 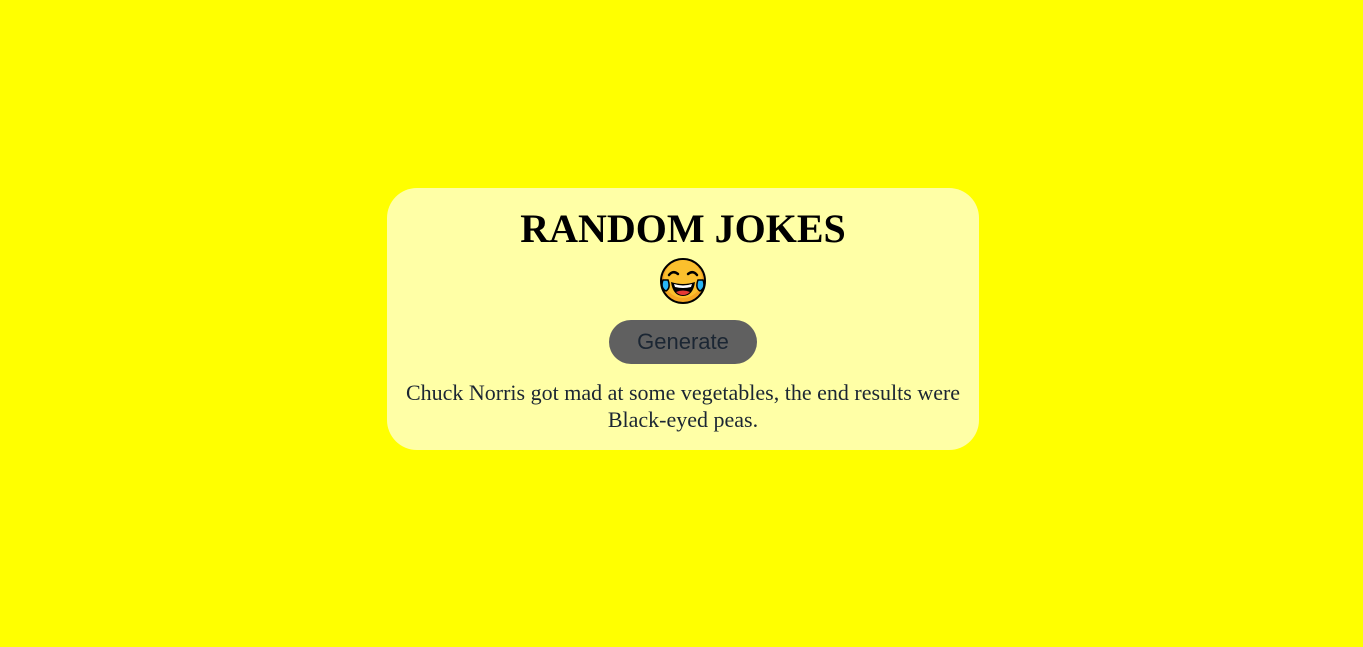 What do you see at coordinates (683, 228) in the screenshot?
I see `page-title: RANDOM JOKES` at bounding box center [683, 228].